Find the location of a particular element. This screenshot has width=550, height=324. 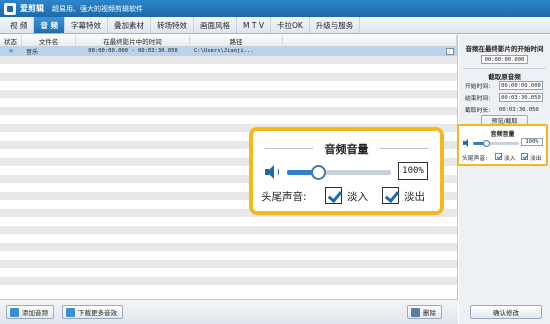

tab-audio: 音 频 is located at coordinates (50, 25).